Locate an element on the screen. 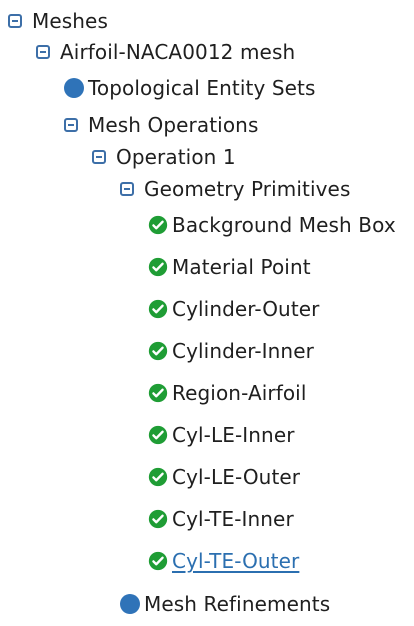  tree-node-label: Airfoil-NACA0012 mesh is located at coordinates (178, 52).